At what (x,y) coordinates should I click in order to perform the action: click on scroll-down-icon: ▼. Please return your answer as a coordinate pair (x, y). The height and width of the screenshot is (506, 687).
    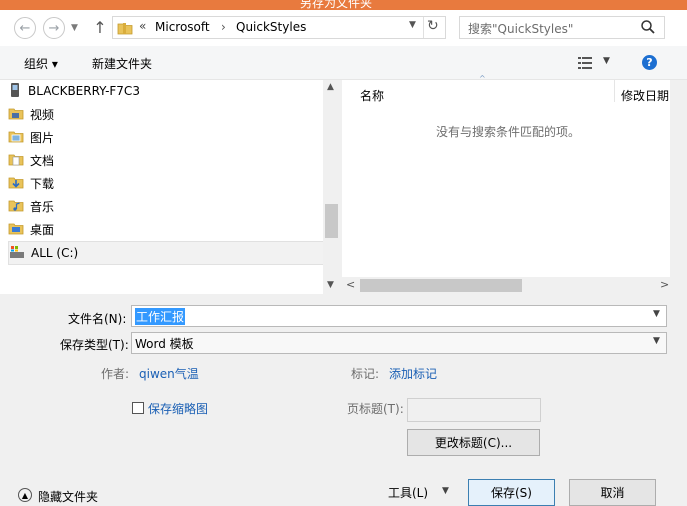
    Looking at the image, I should click on (330, 285).